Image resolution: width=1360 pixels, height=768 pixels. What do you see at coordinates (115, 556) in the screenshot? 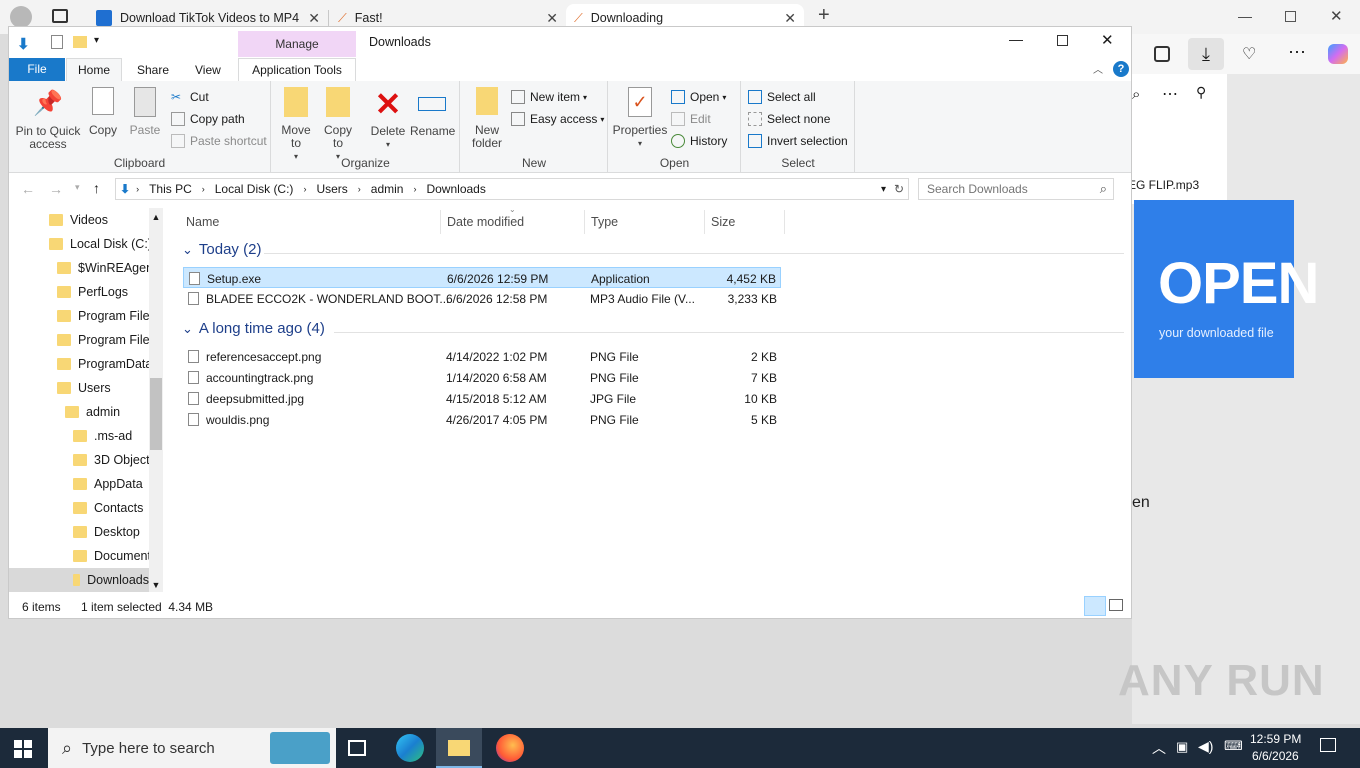
I see `nav-item: Documents` at bounding box center [115, 556].